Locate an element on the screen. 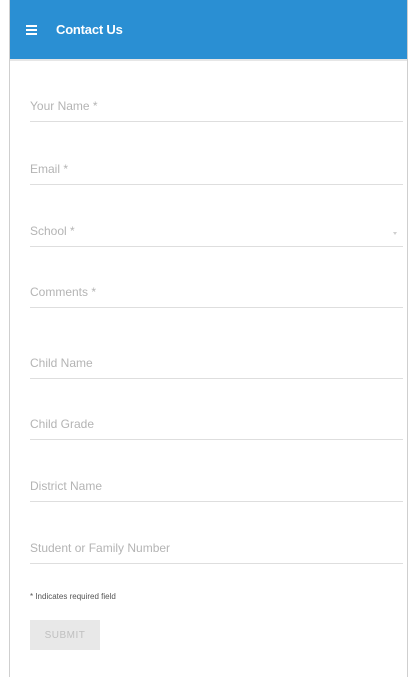  child-grade-input is located at coordinates (218, 425).